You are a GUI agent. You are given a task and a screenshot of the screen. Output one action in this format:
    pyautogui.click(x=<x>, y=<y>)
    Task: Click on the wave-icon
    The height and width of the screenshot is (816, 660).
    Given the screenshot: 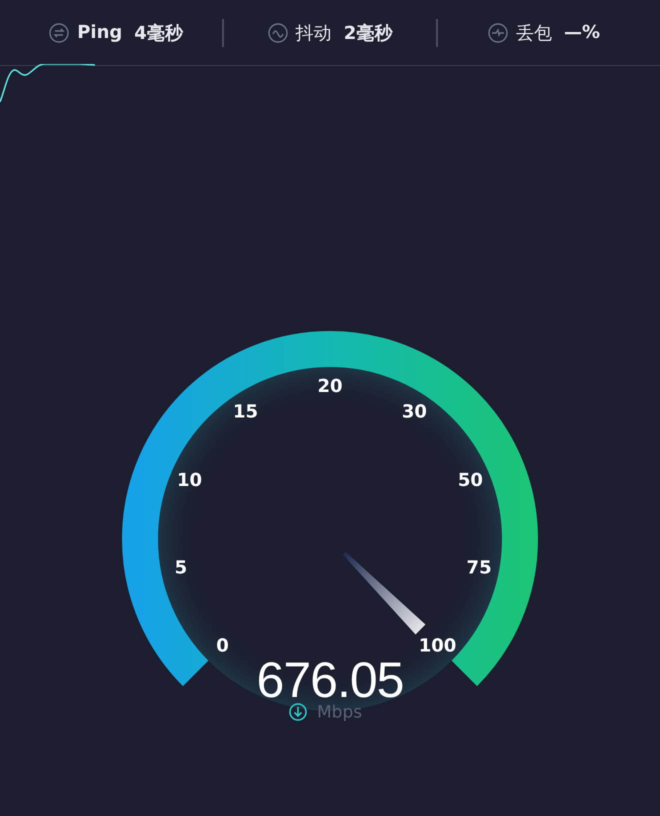 What is the action you would take?
    pyautogui.click(x=278, y=32)
    